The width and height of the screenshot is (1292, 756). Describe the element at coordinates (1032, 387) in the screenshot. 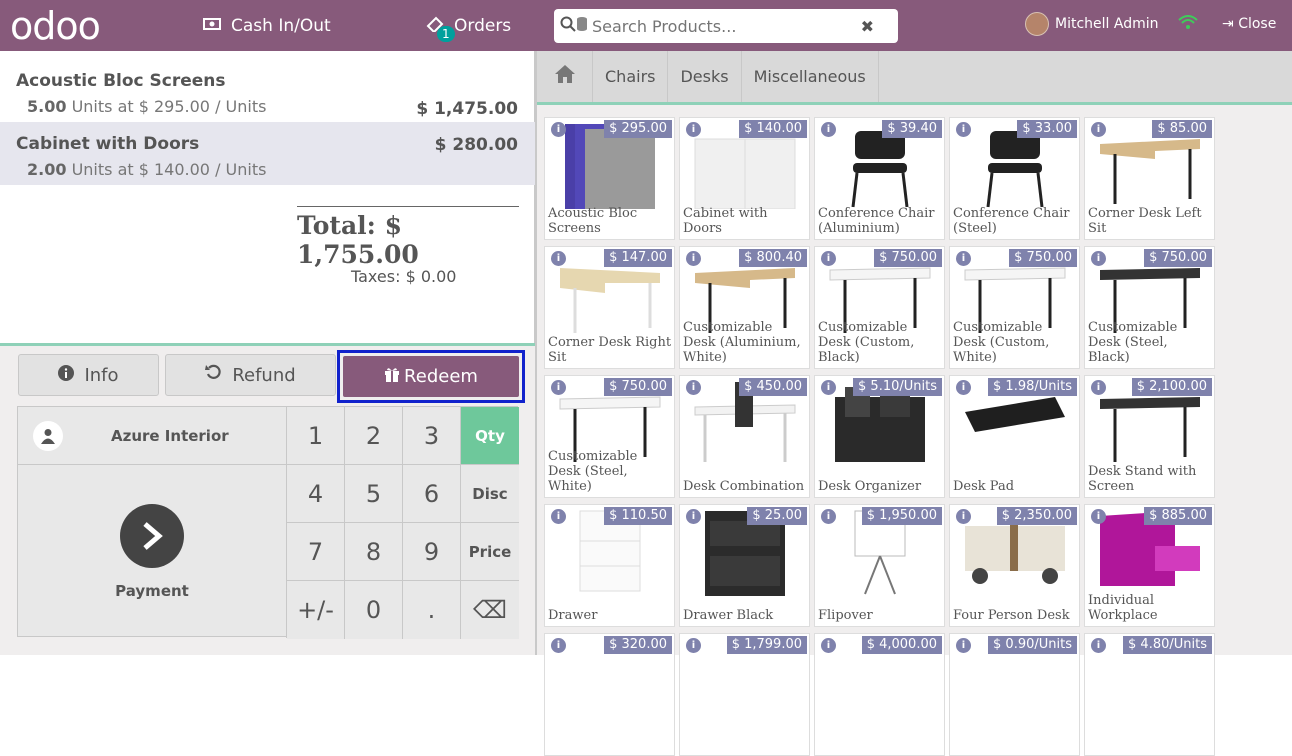

I see `product-price: $ 1.98/Units` at that location.